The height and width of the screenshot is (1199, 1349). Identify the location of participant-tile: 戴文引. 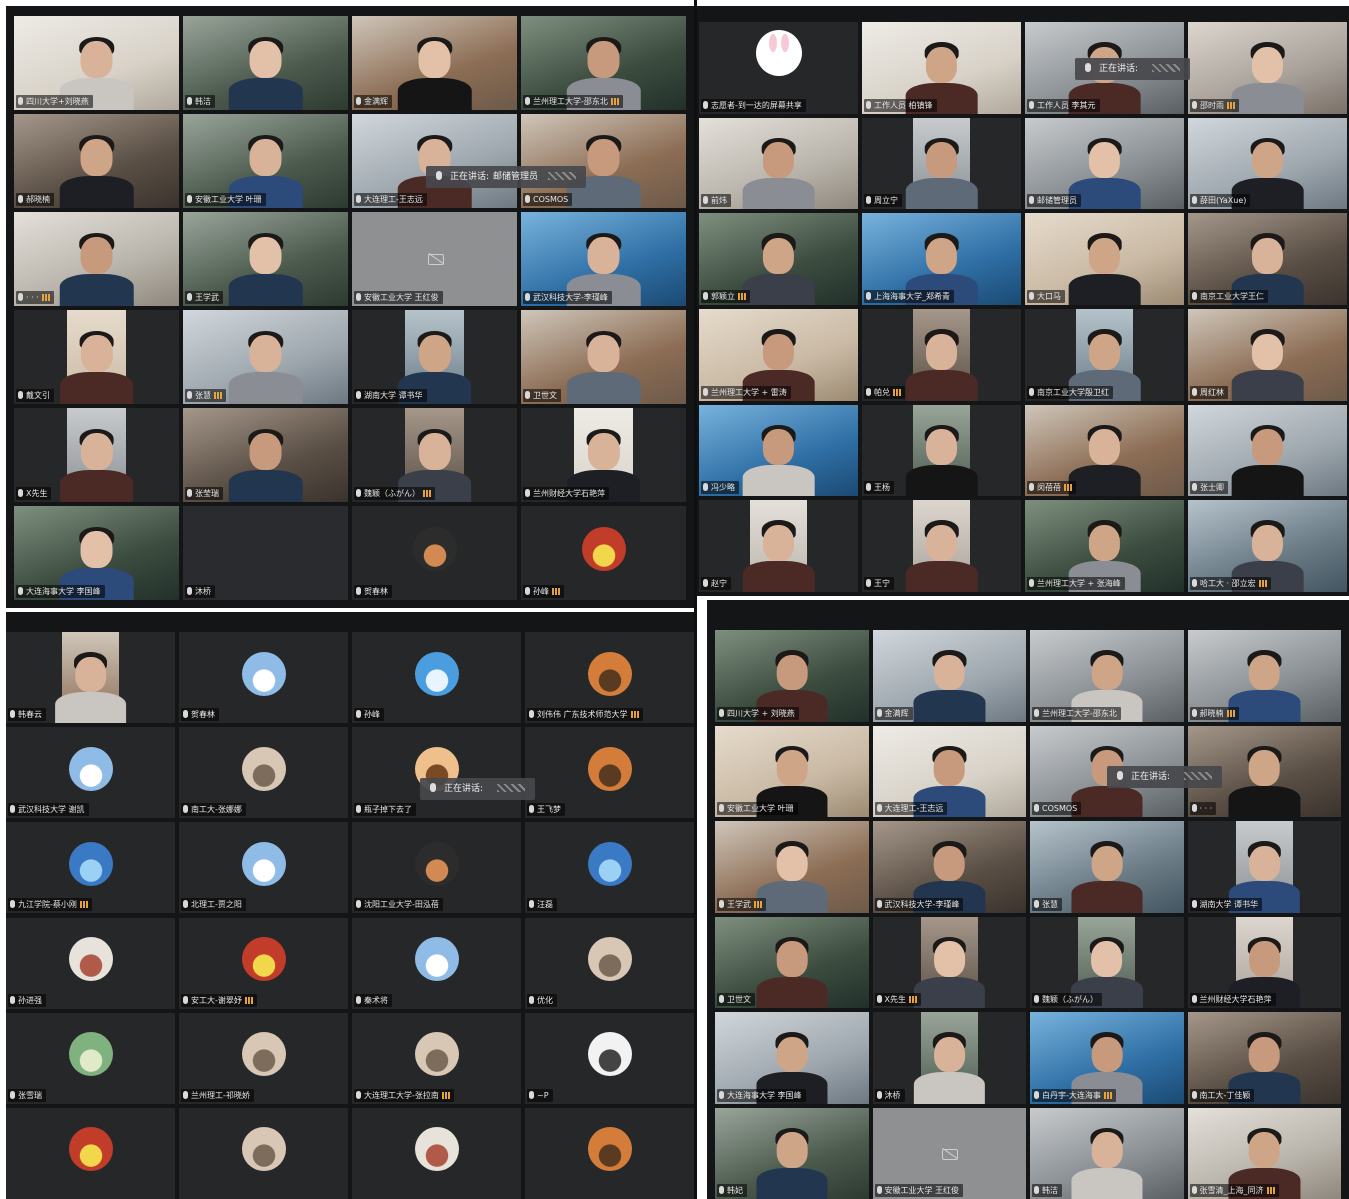
(96, 357).